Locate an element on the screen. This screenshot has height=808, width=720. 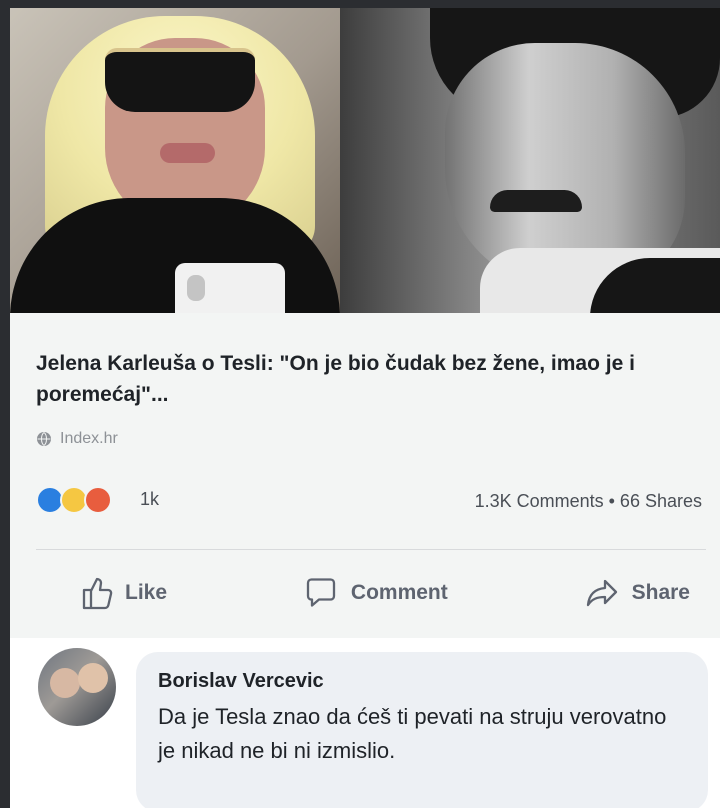
comment-author: Borislav Vercevic is located at coordinates (241, 681).